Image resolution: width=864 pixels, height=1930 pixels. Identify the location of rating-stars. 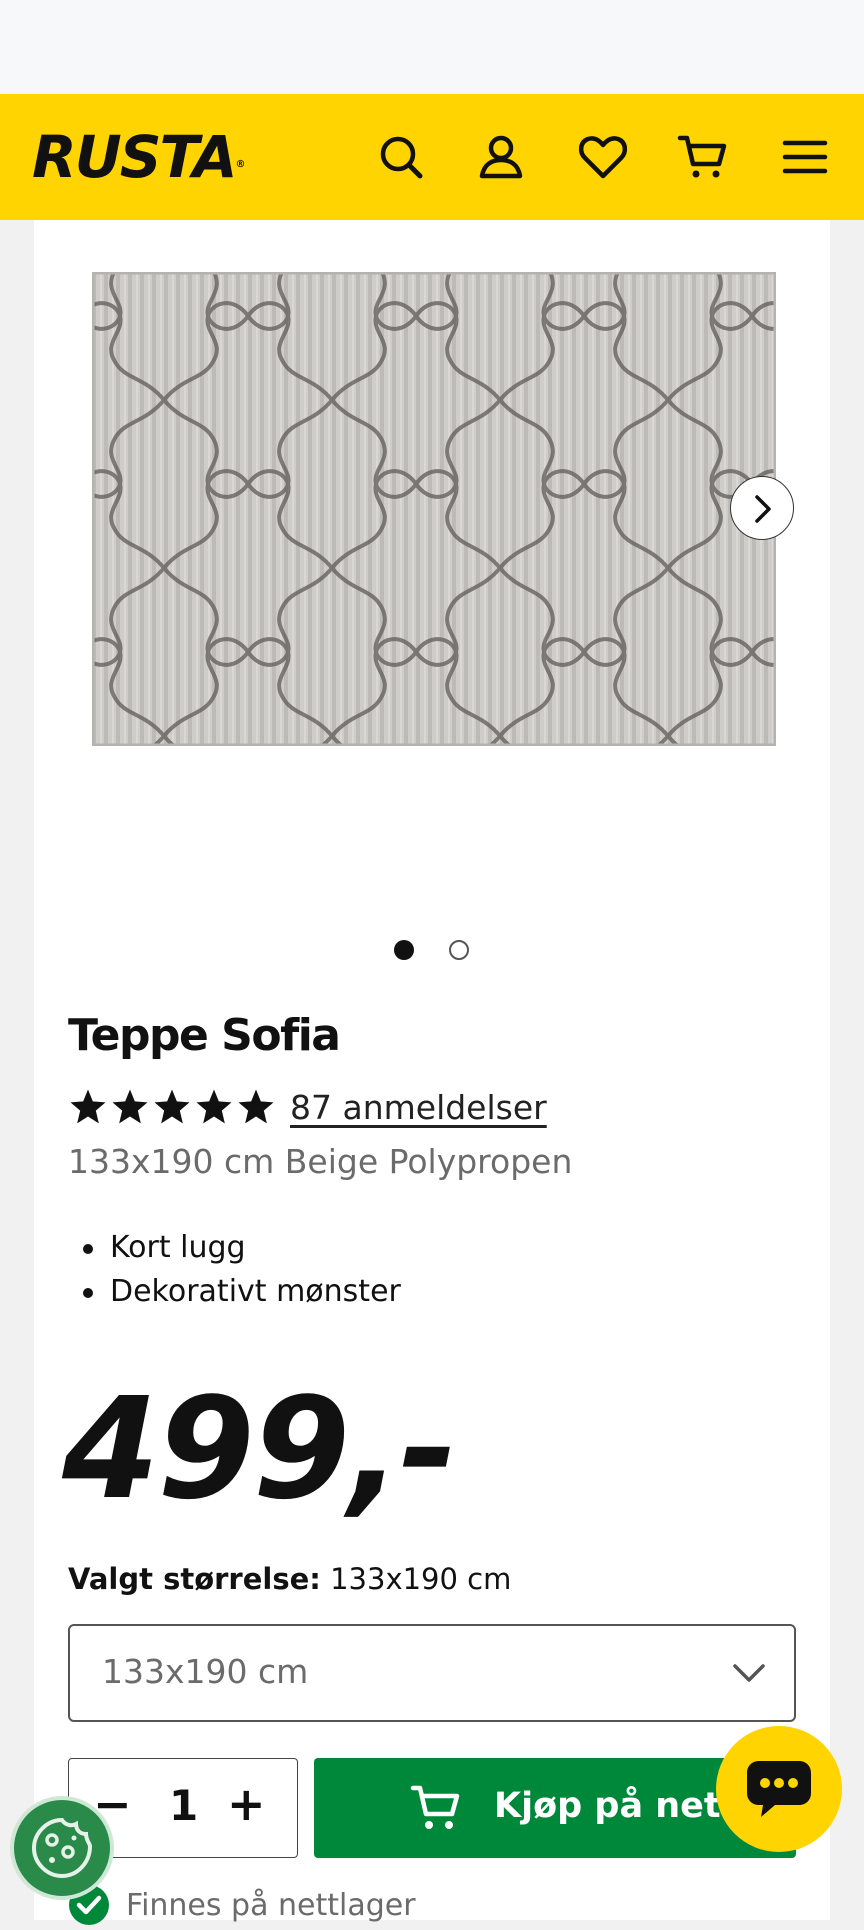
(172, 1107).